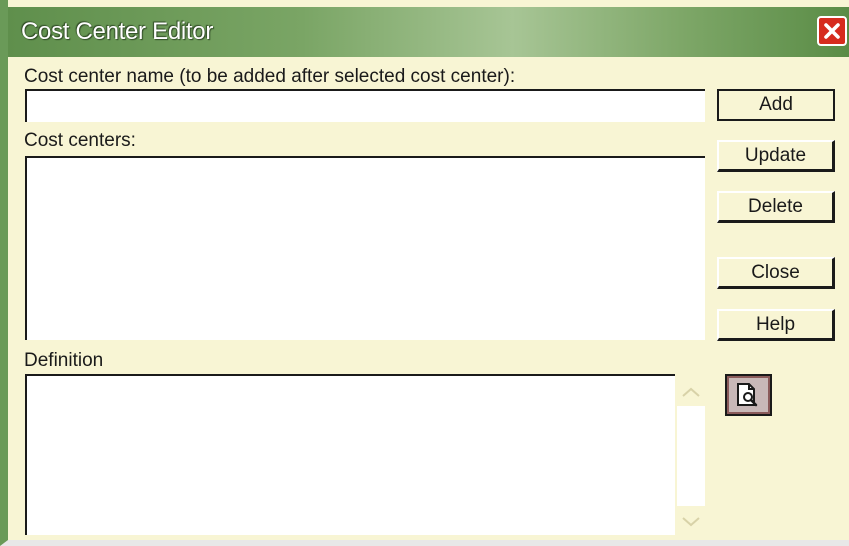  What do you see at coordinates (691, 392) in the screenshot?
I see `scroll-up-arrow-icon` at bounding box center [691, 392].